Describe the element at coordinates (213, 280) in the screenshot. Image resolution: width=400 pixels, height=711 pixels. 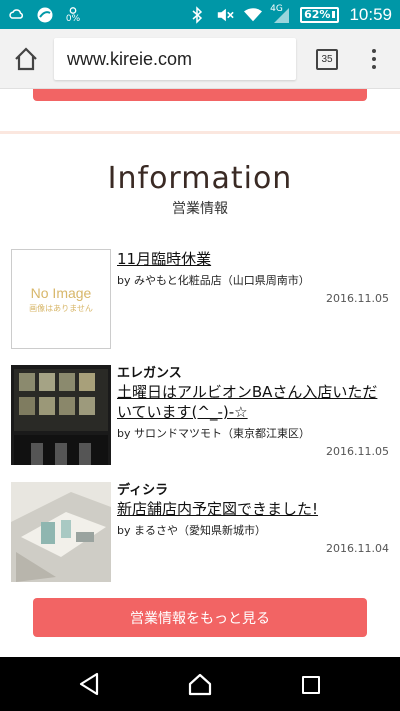
I see `item-author: by みやもと化粧品店（山口県周南市）` at that location.